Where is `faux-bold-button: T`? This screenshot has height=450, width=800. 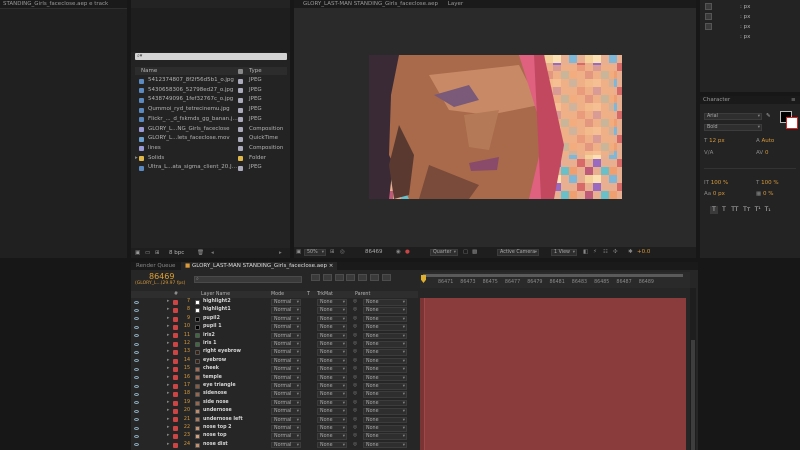 faux-bold-button: T is located at coordinates (714, 210).